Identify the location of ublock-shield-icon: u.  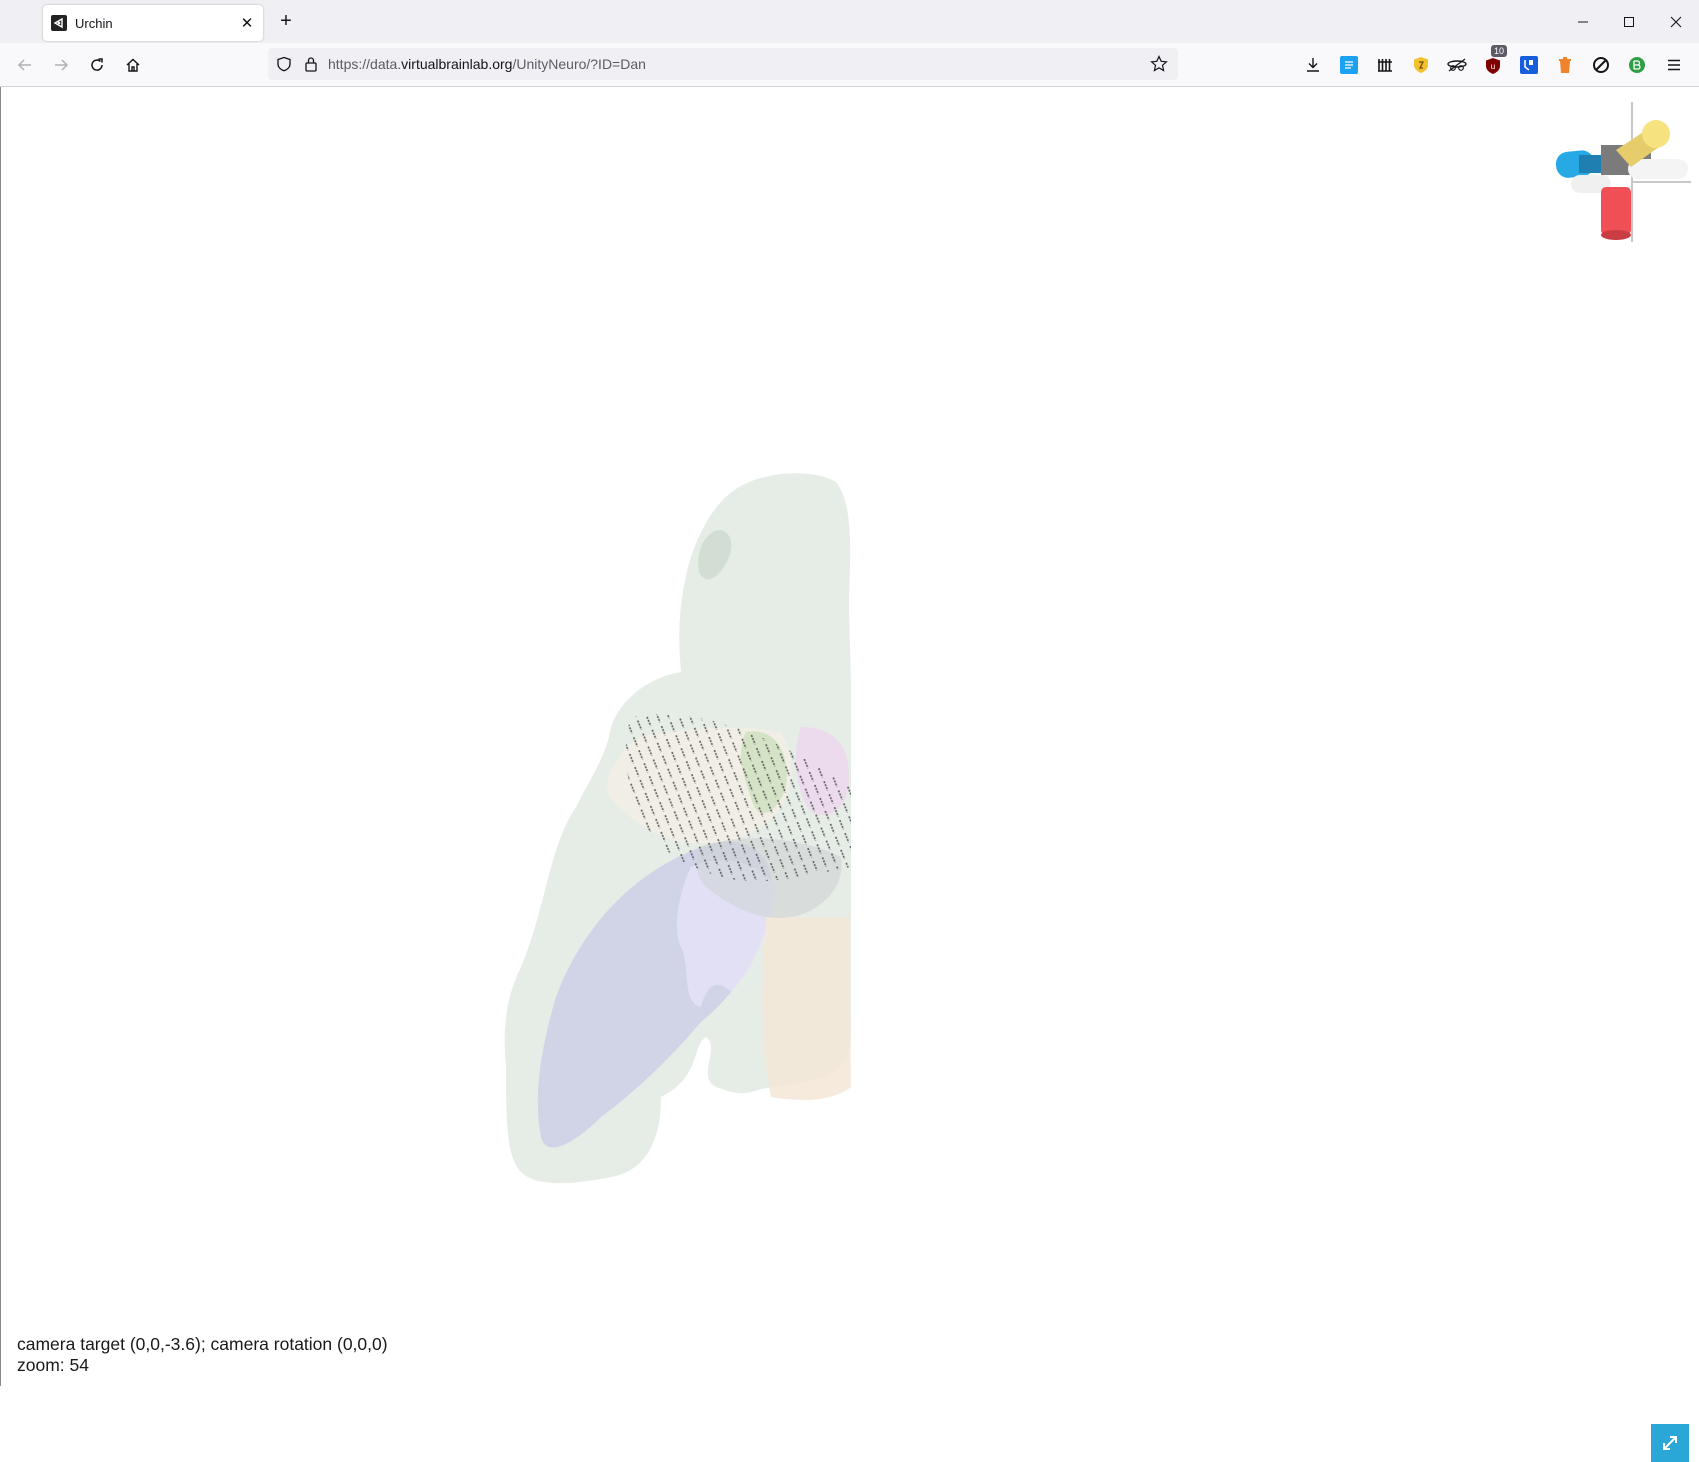
(1493, 66).